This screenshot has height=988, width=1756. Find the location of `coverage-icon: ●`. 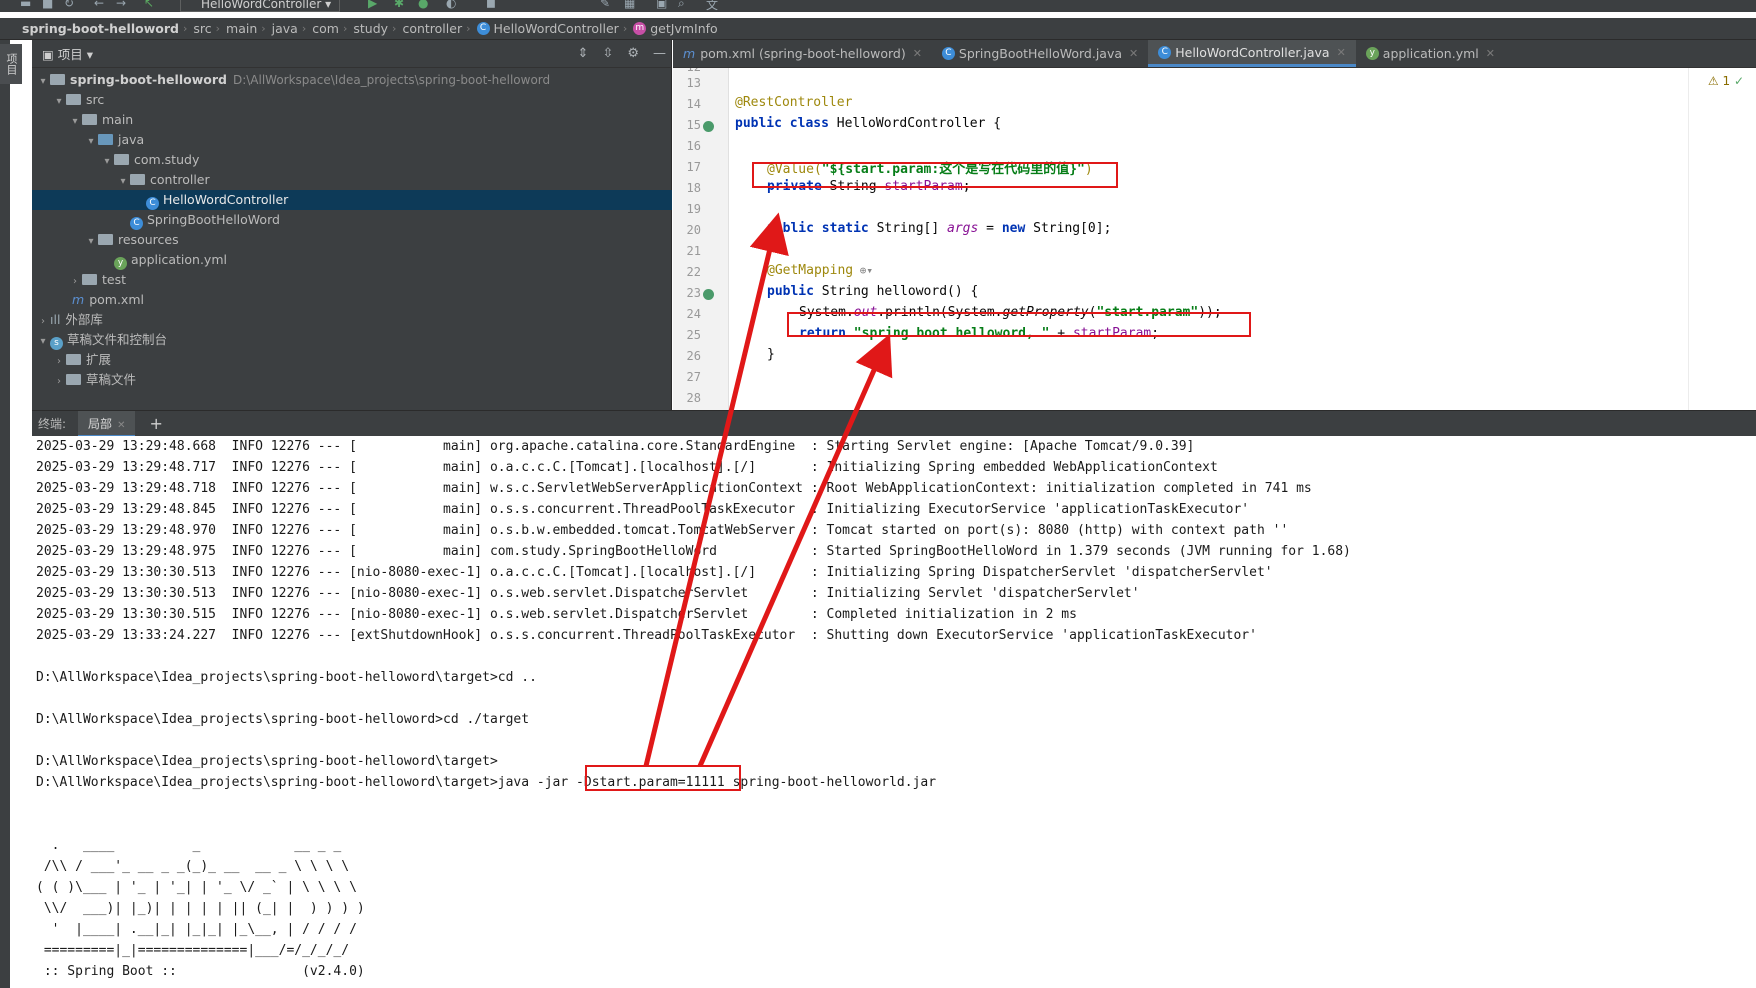

coverage-icon: ● is located at coordinates (423, 5).